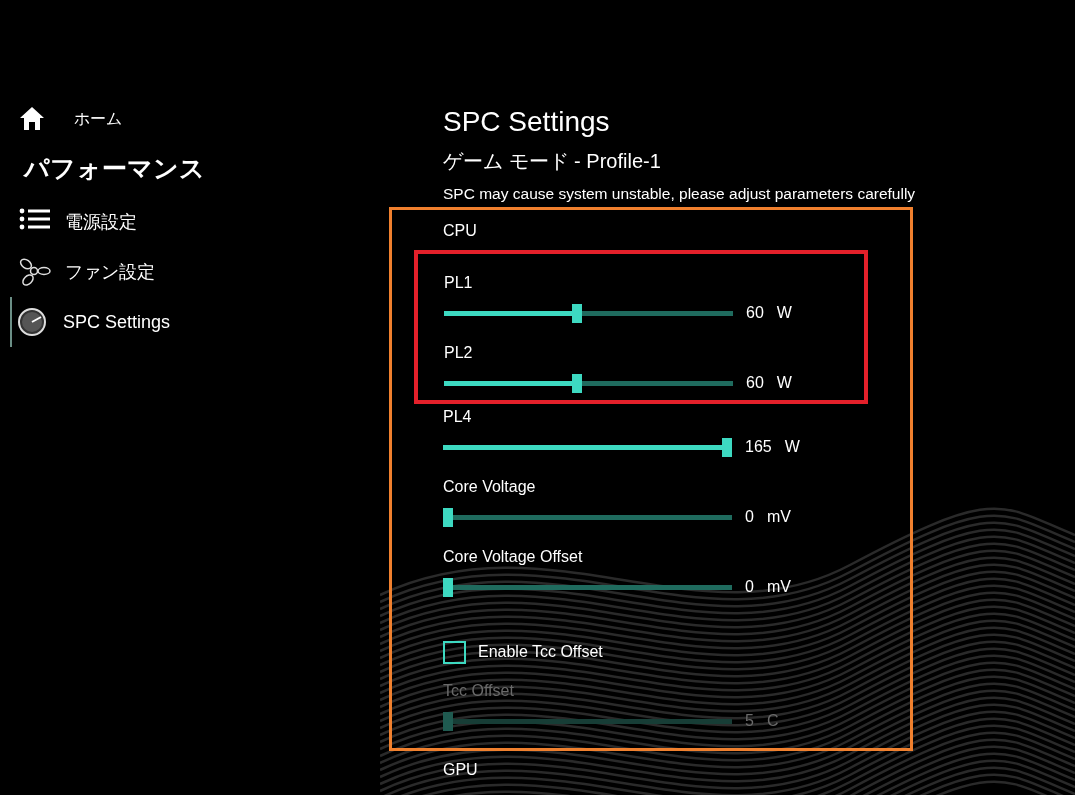 The height and width of the screenshot is (795, 1075). I want to click on nav-item: ファン設定, so click(194, 272).